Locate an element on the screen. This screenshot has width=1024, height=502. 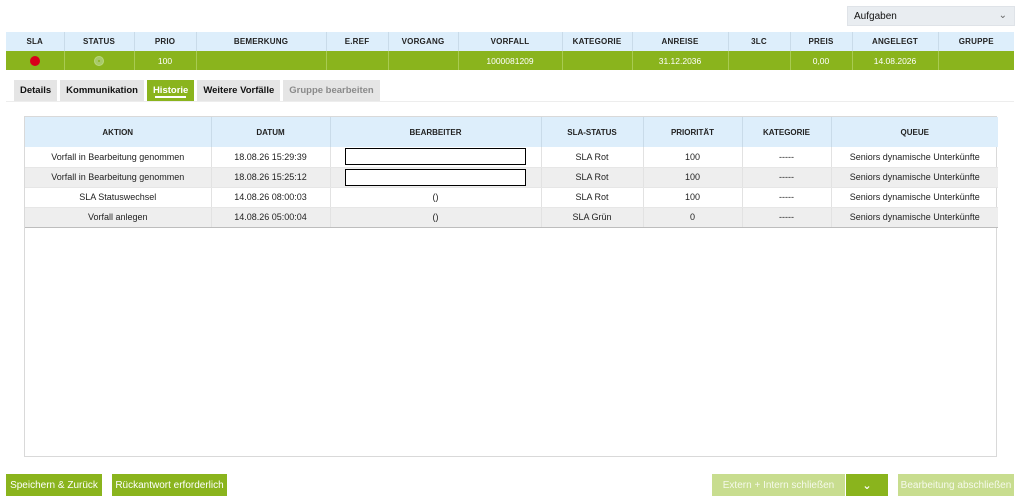
vorgang-cell is located at coordinates (423, 60).